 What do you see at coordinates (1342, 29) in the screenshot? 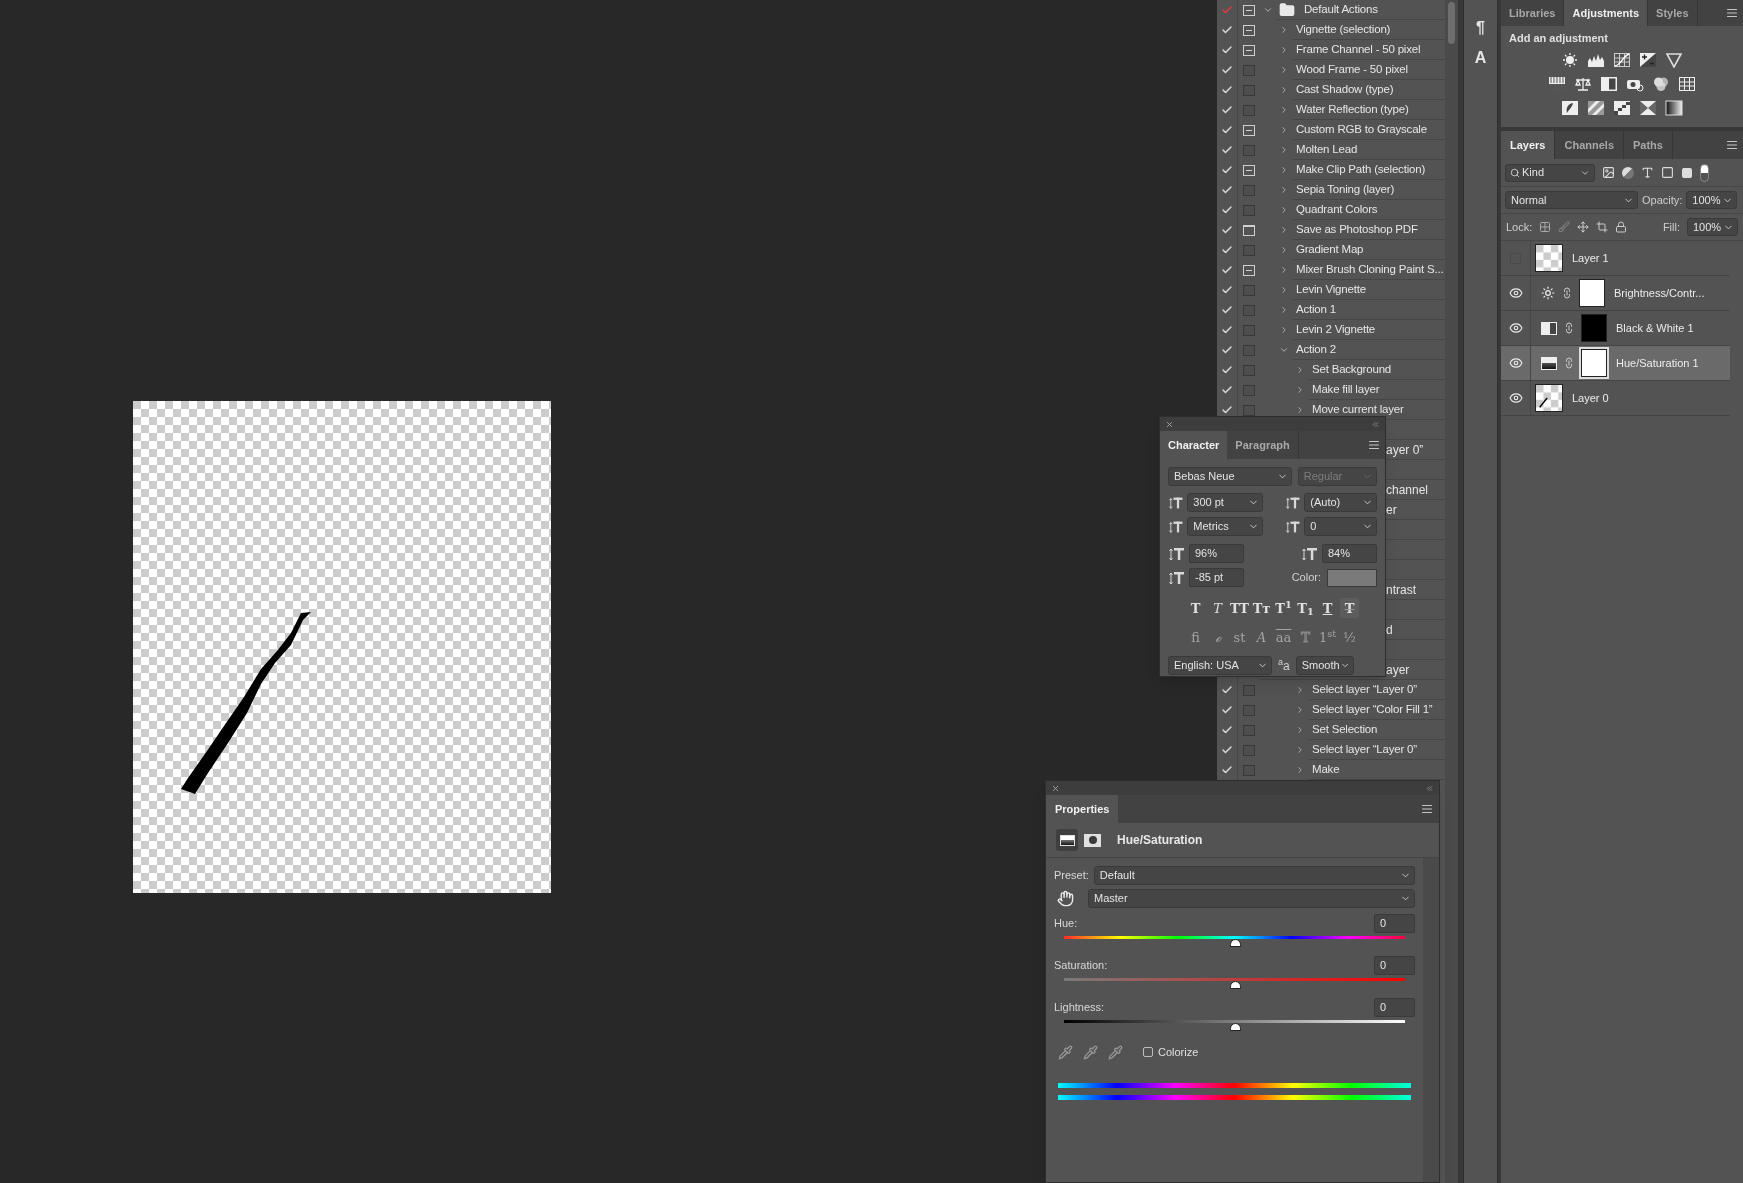
I see `action-label: Vignette (selection)` at bounding box center [1342, 29].